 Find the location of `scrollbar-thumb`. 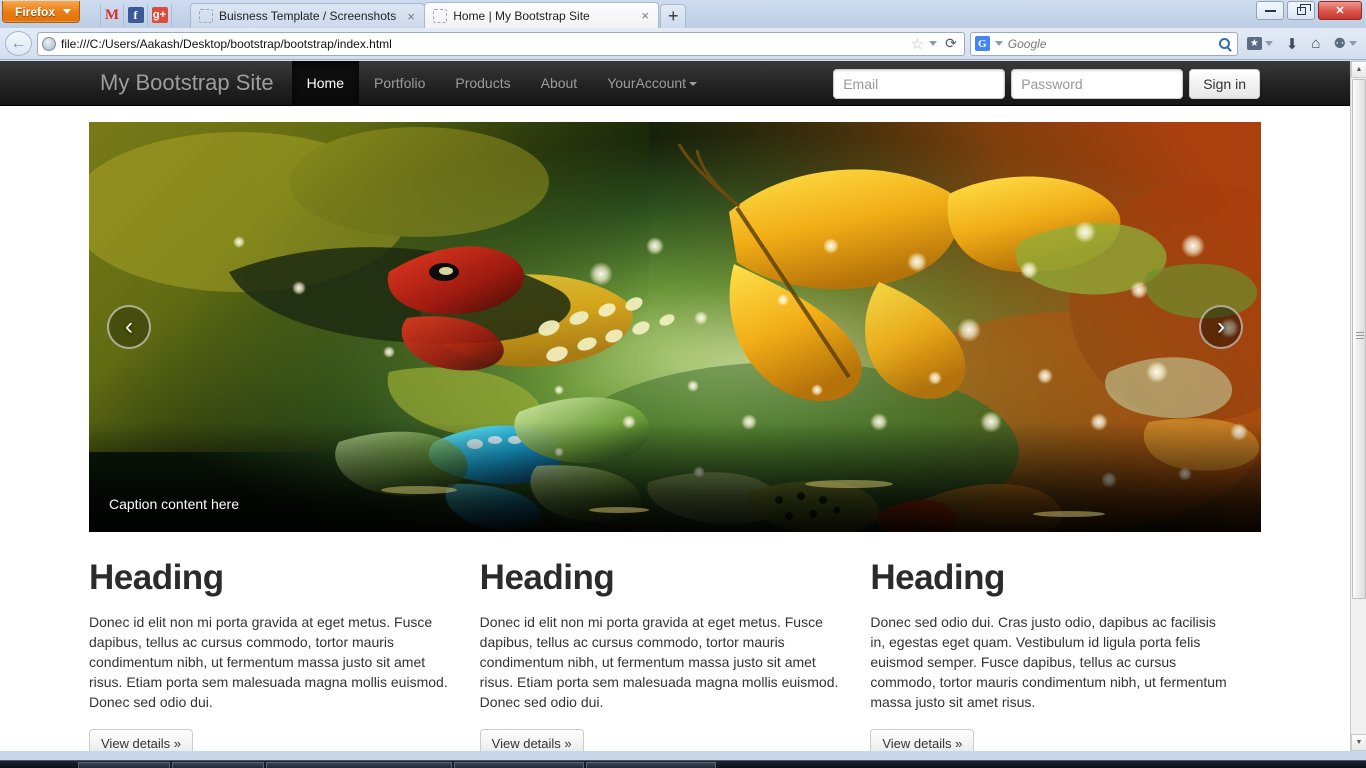

scrollbar-thumb is located at coordinates (1359, 339).